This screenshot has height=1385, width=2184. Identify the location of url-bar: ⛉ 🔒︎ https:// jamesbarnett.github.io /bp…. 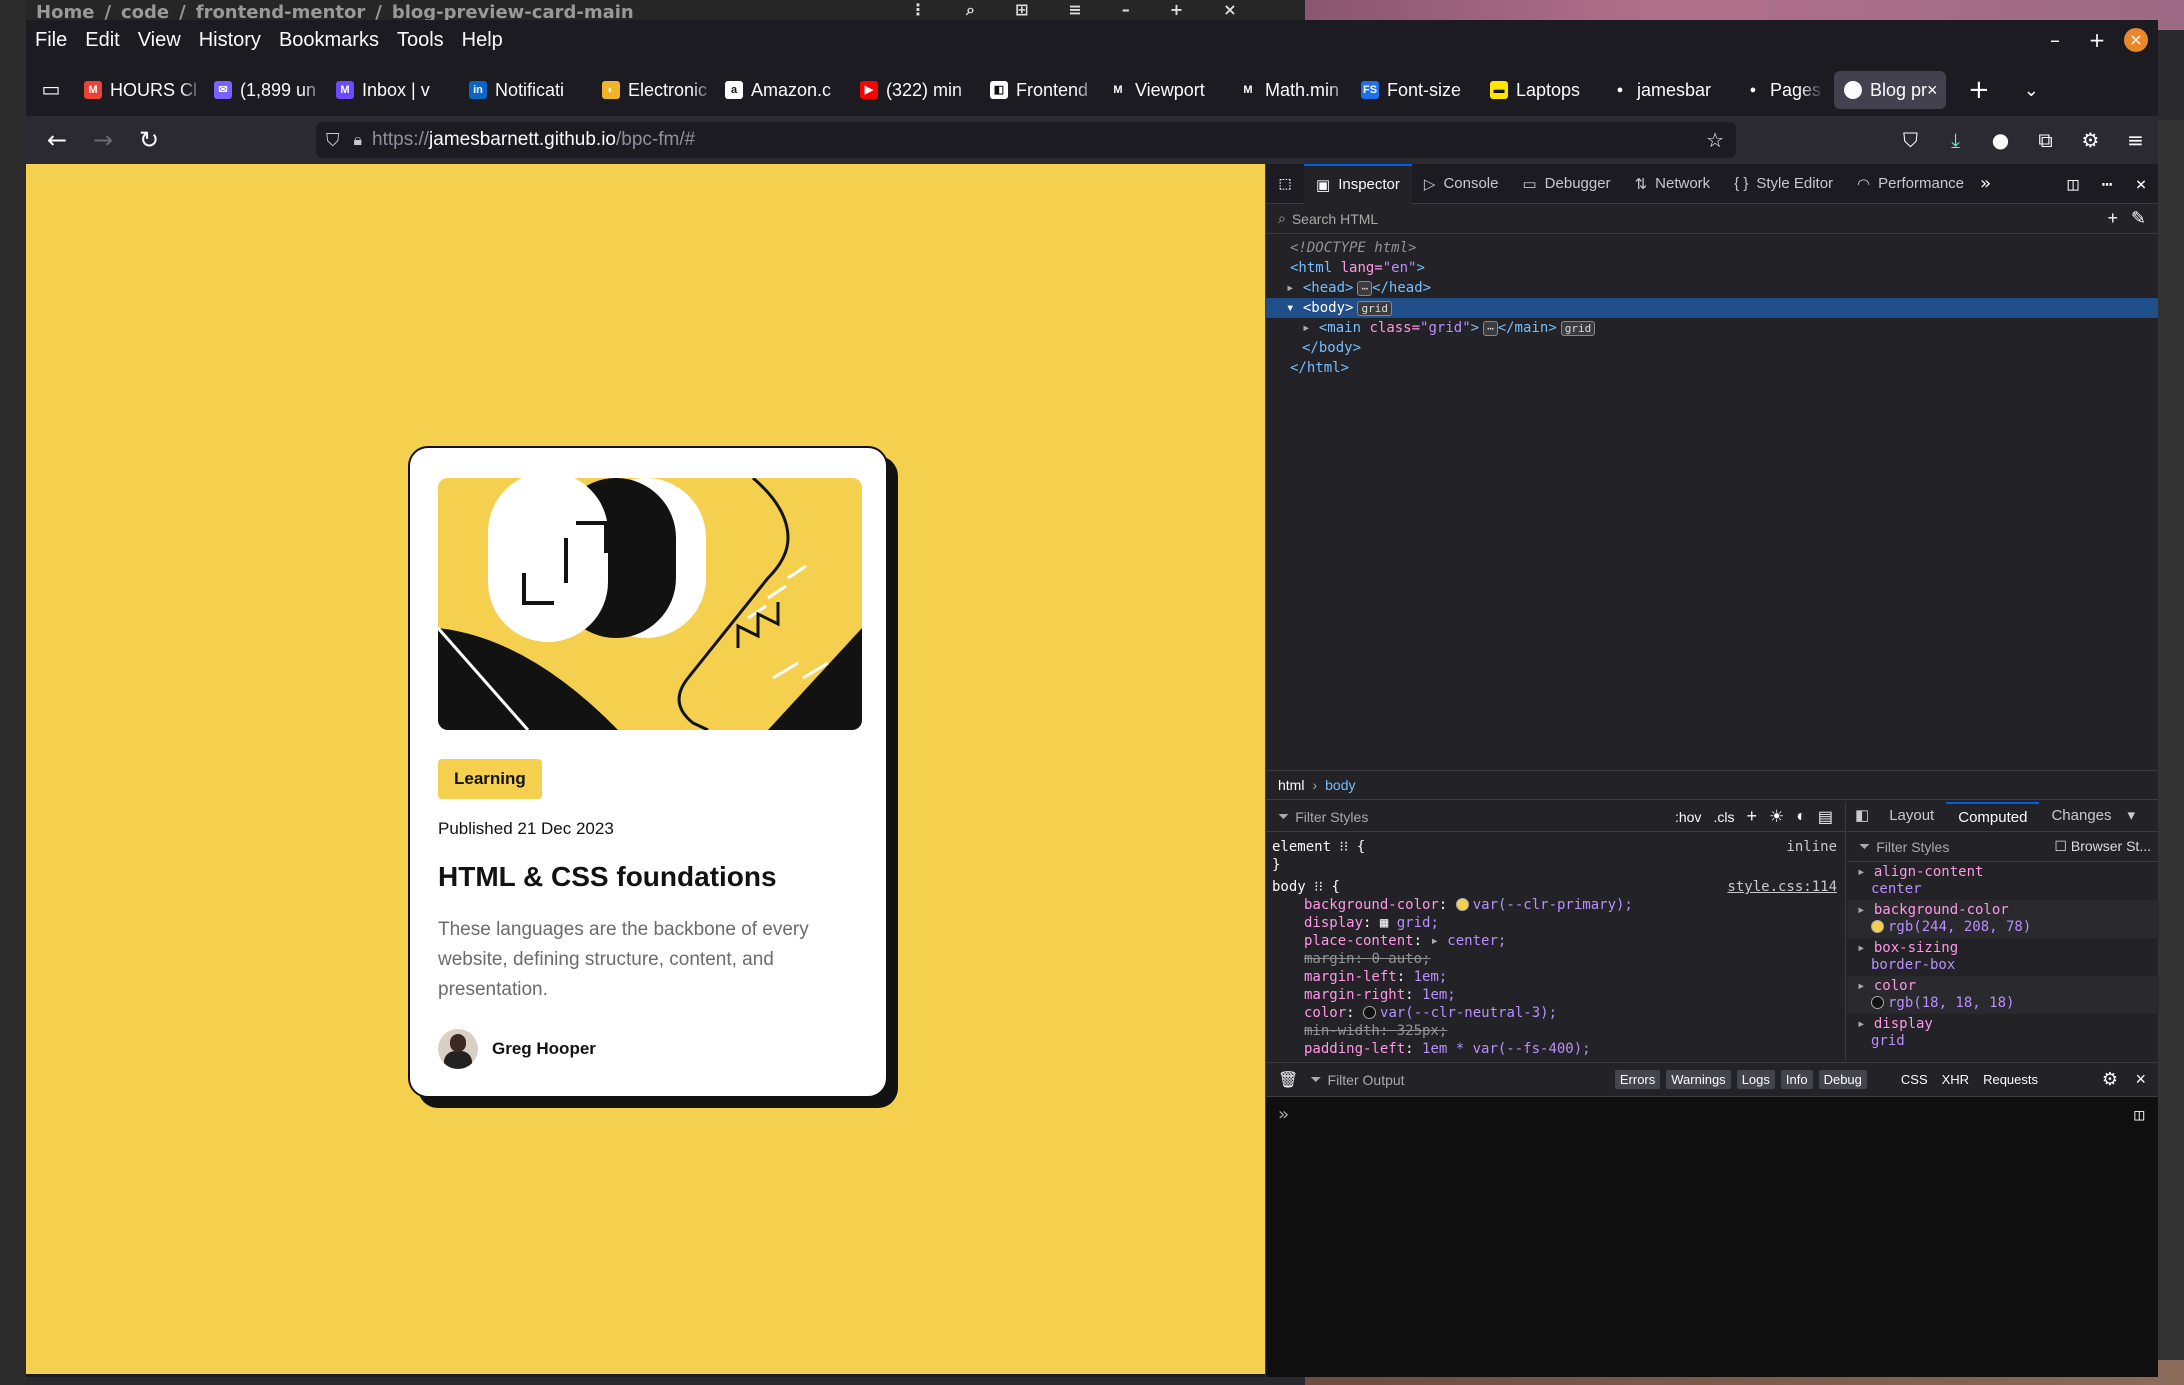
(1026, 140).